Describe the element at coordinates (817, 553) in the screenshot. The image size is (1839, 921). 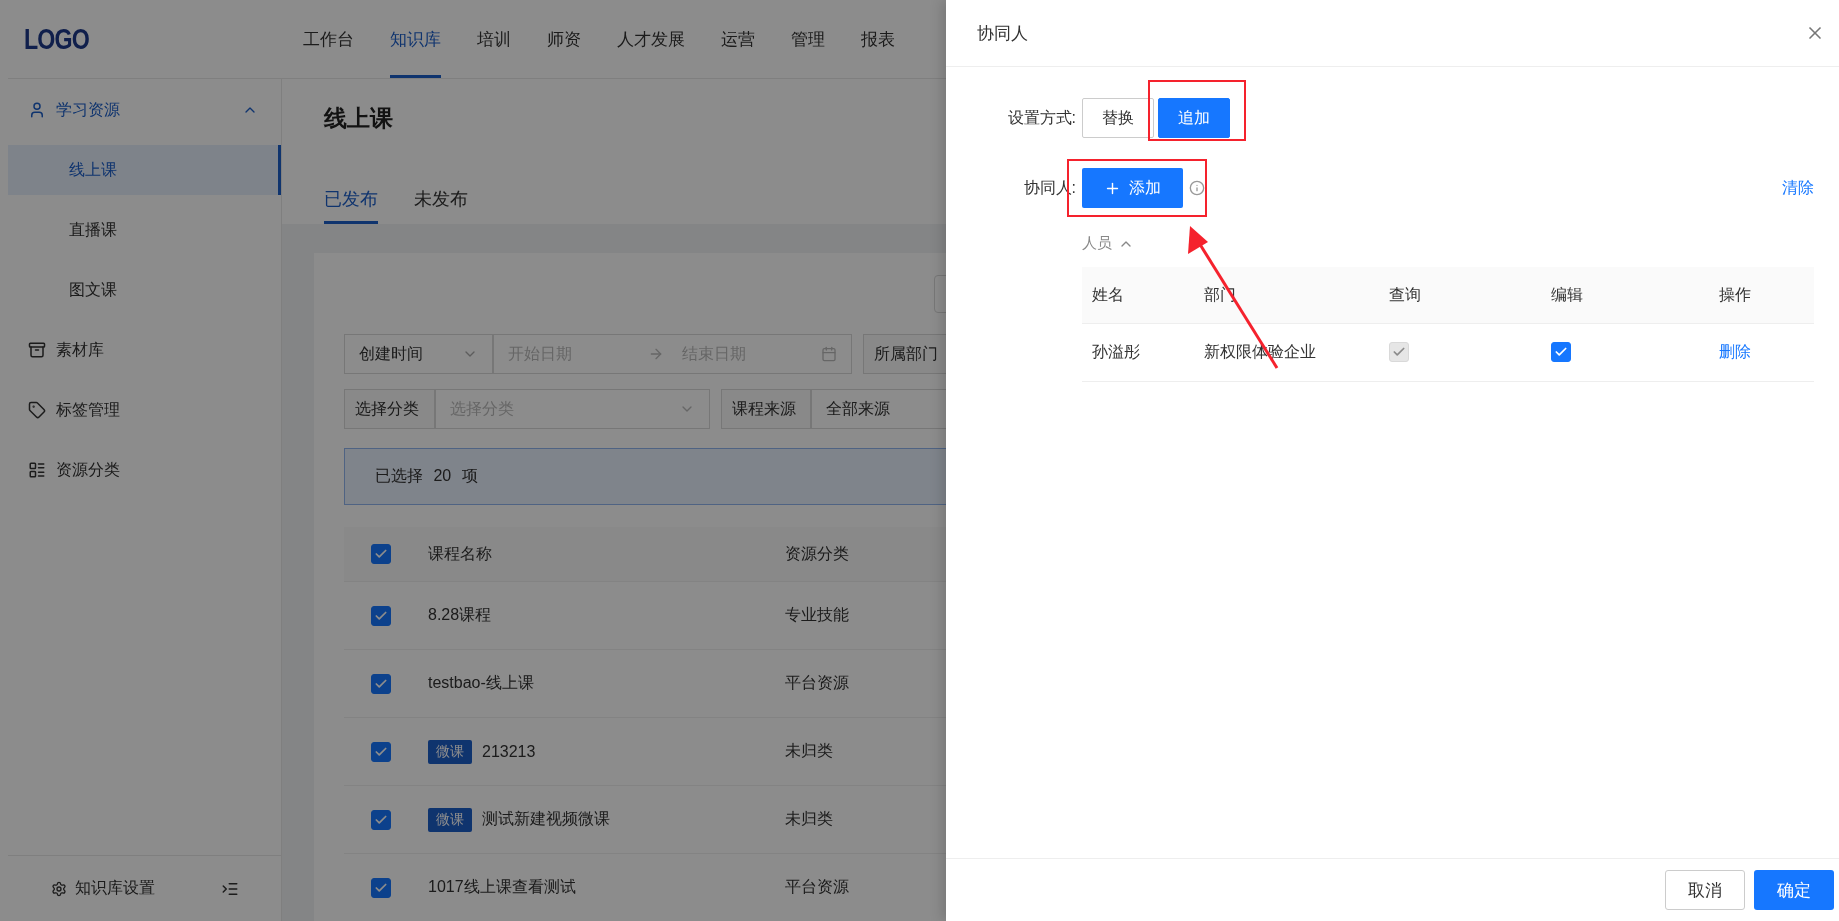
I see `column-header: 资源分类` at that location.